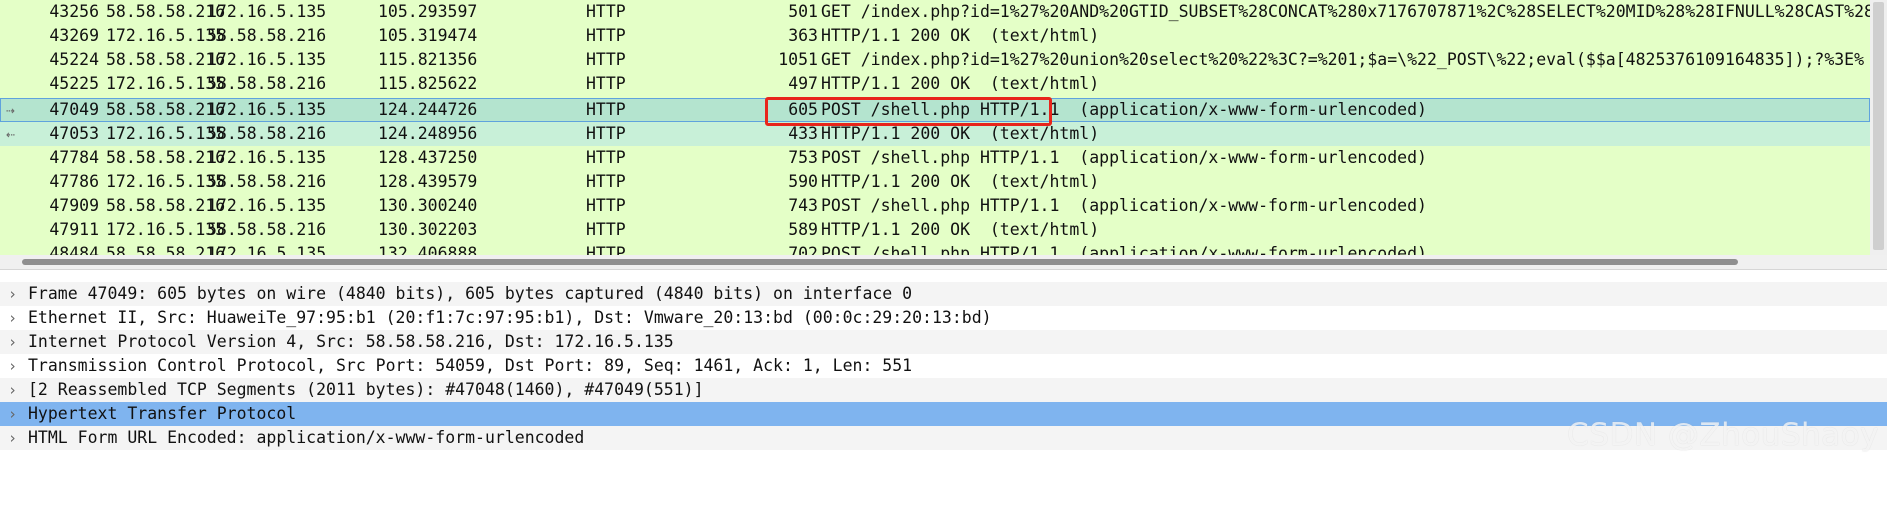  What do you see at coordinates (428, 109) in the screenshot?
I see `packet-time: 124.244726` at bounding box center [428, 109].